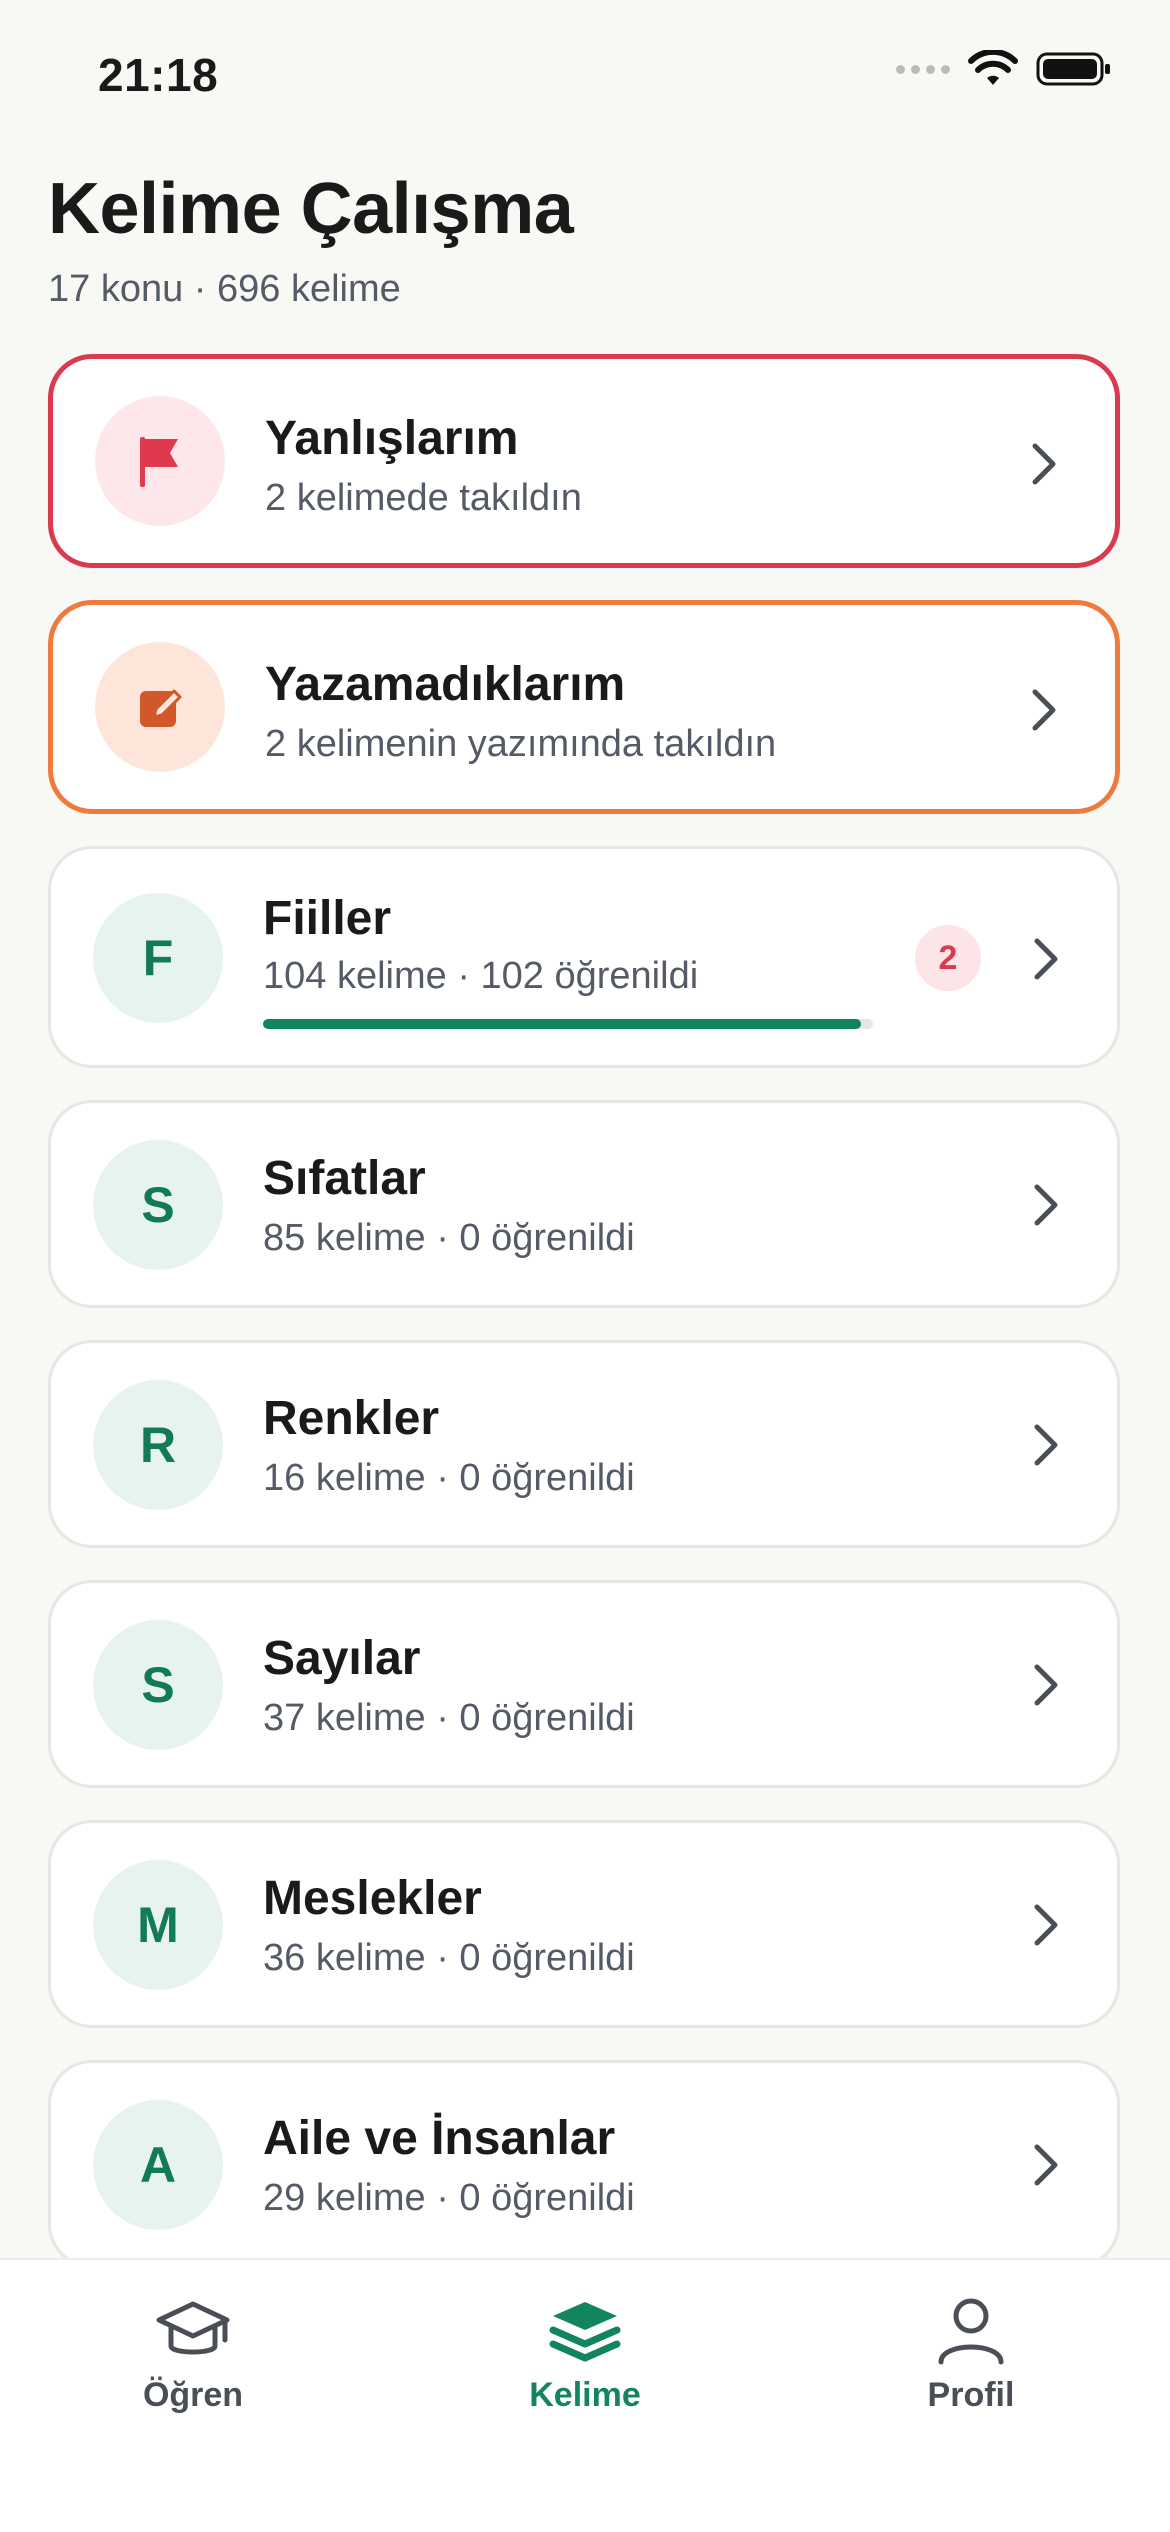 This screenshot has height=2532, width=1170. Describe the element at coordinates (372, 1898) in the screenshot. I see `topic-title: Meslekler` at that location.